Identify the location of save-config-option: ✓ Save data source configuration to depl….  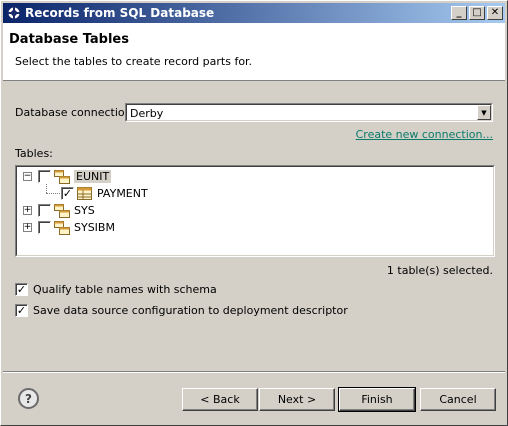
(181, 310).